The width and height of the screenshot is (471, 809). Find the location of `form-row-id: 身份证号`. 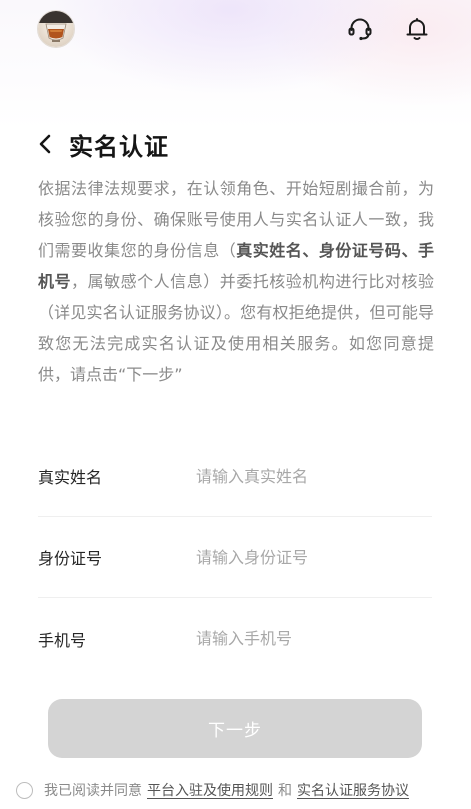

form-row-id: 身份证号 is located at coordinates (235, 557).